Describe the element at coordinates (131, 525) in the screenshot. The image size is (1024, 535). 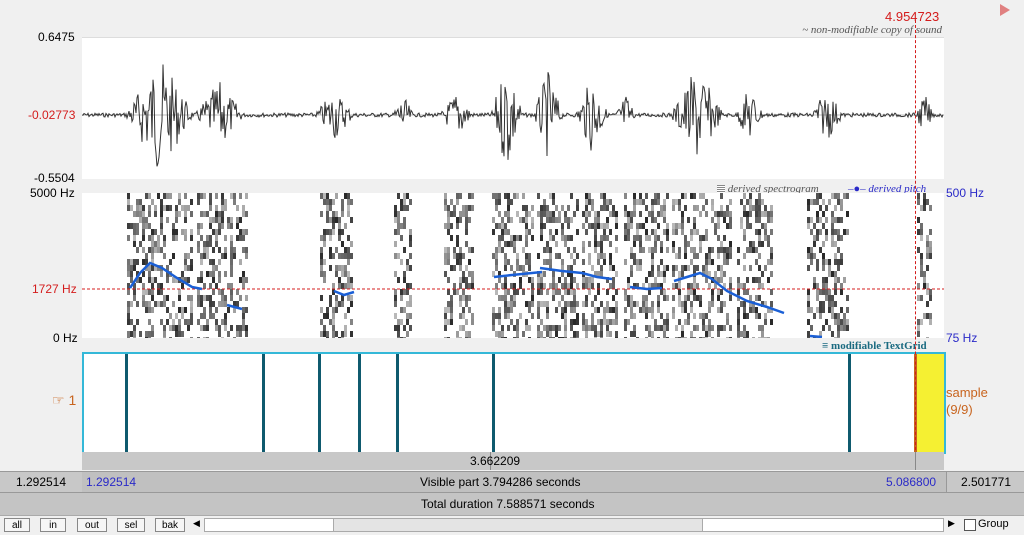
I see `zoom-sel-button: sel` at that location.